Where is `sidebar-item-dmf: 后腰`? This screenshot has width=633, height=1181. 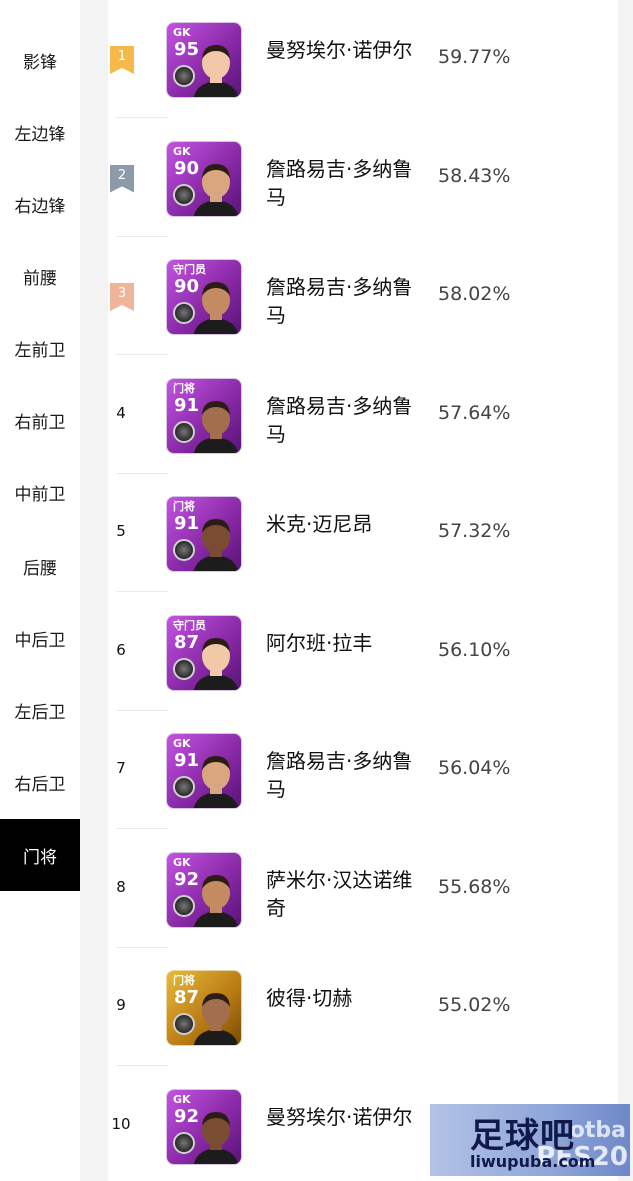
sidebar-item-dmf: 后腰 is located at coordinates (40, 566).